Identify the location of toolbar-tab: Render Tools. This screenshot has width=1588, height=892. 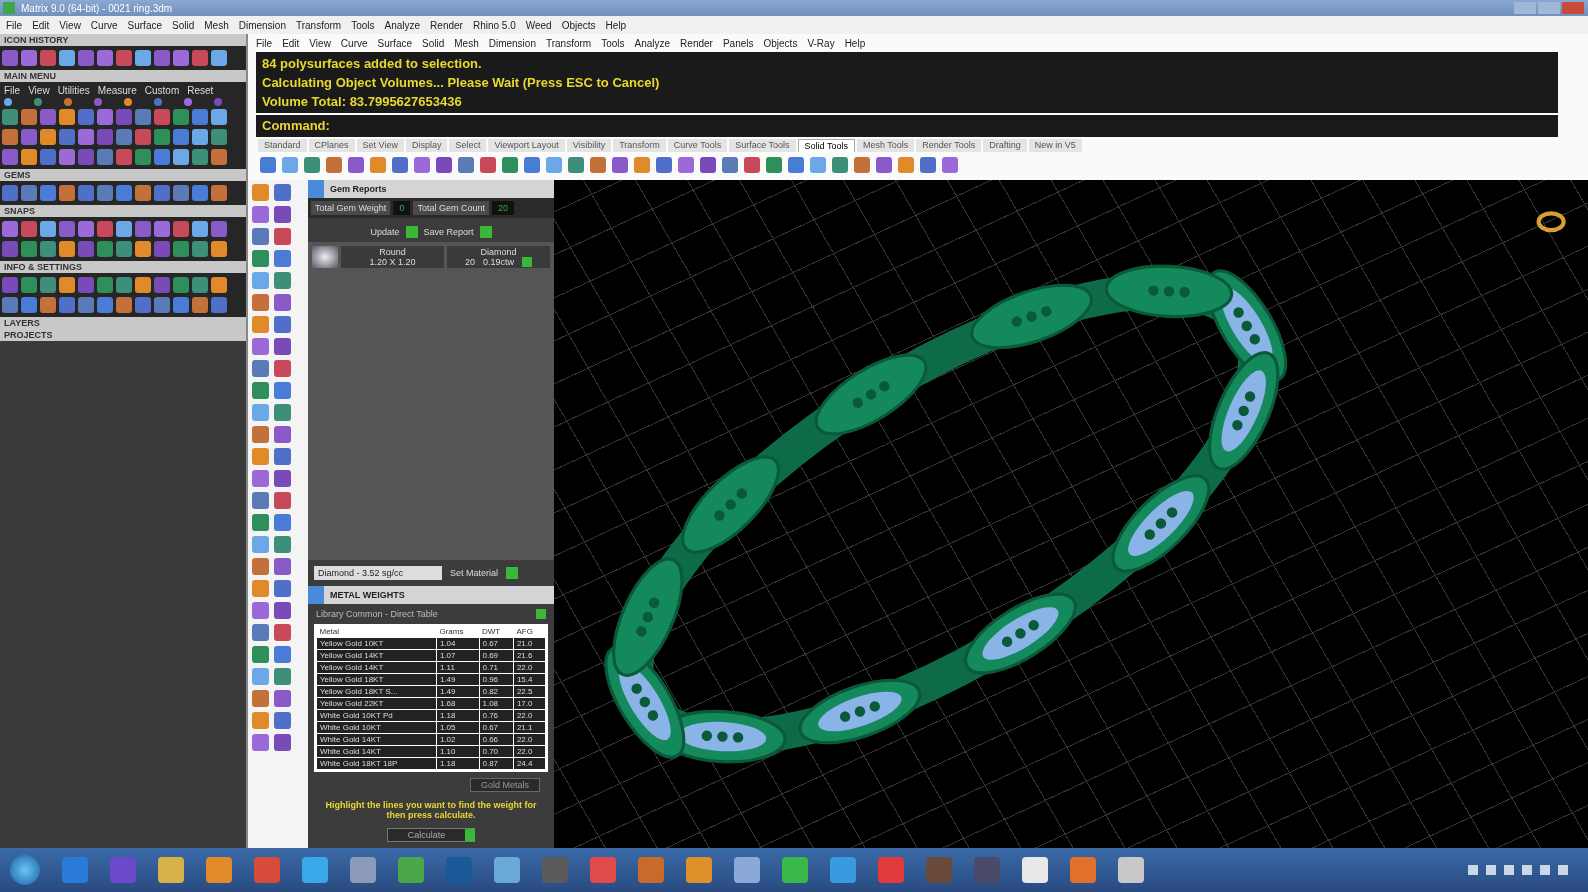
(949, 145).